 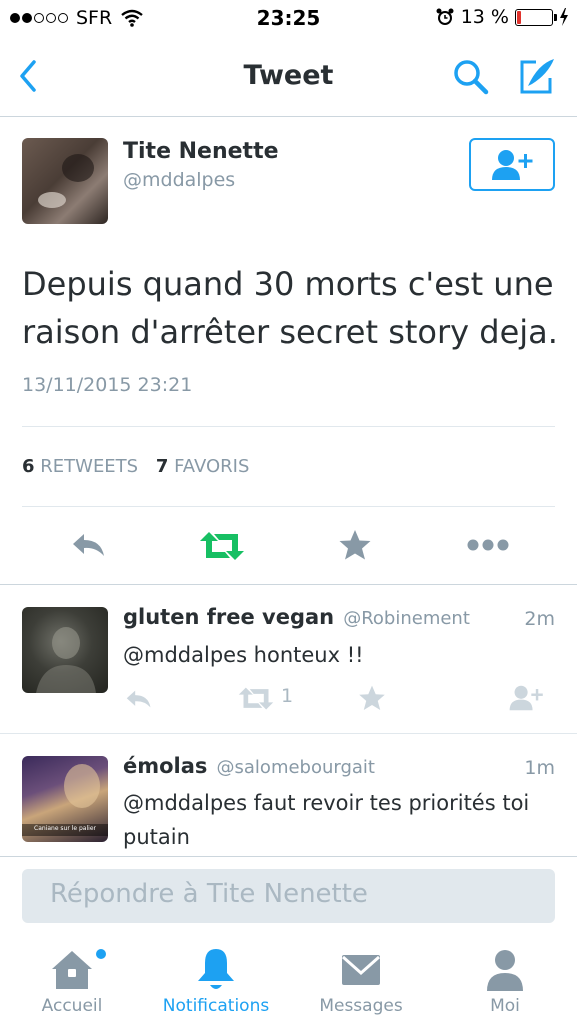 I want to click on reply-avatar: Caniane sur le palier, so click(x=65, y=799).